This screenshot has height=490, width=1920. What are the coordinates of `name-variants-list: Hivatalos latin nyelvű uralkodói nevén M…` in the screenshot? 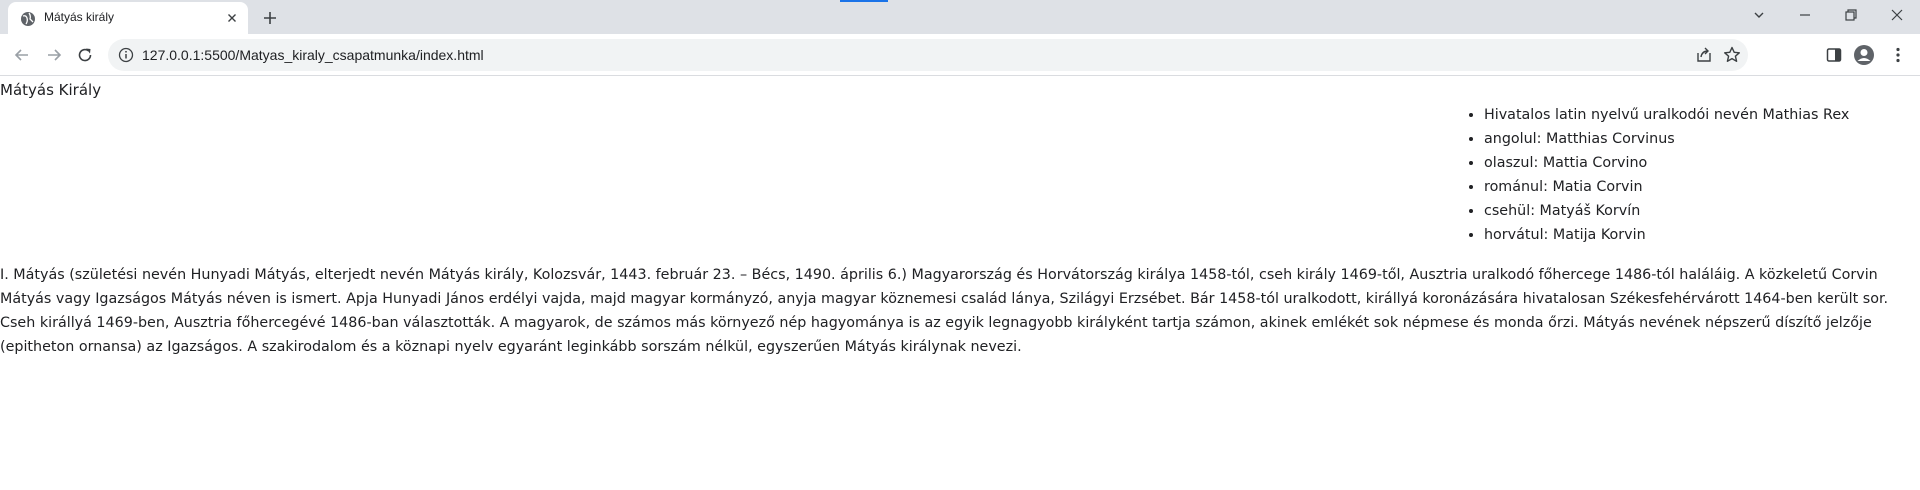 It's located at (1666, 175).